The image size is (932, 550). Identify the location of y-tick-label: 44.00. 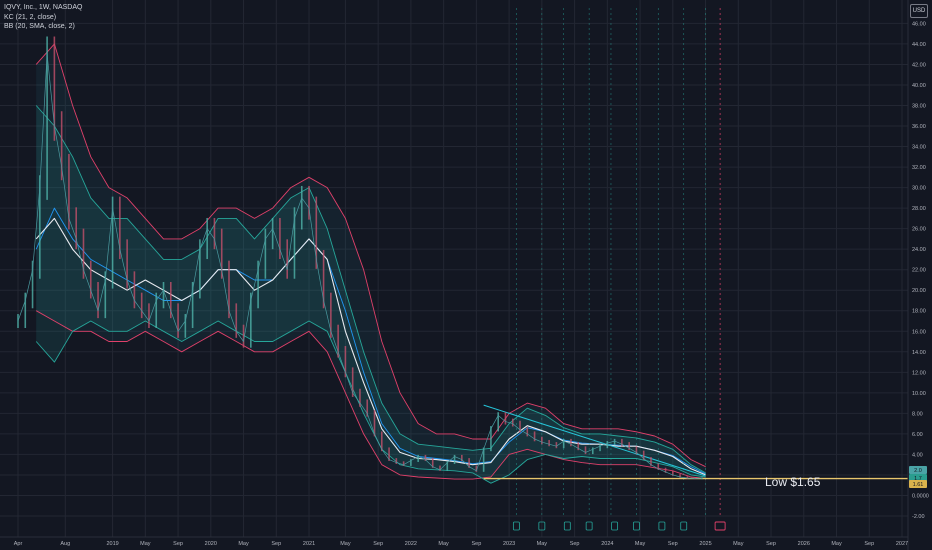
(919, 45).